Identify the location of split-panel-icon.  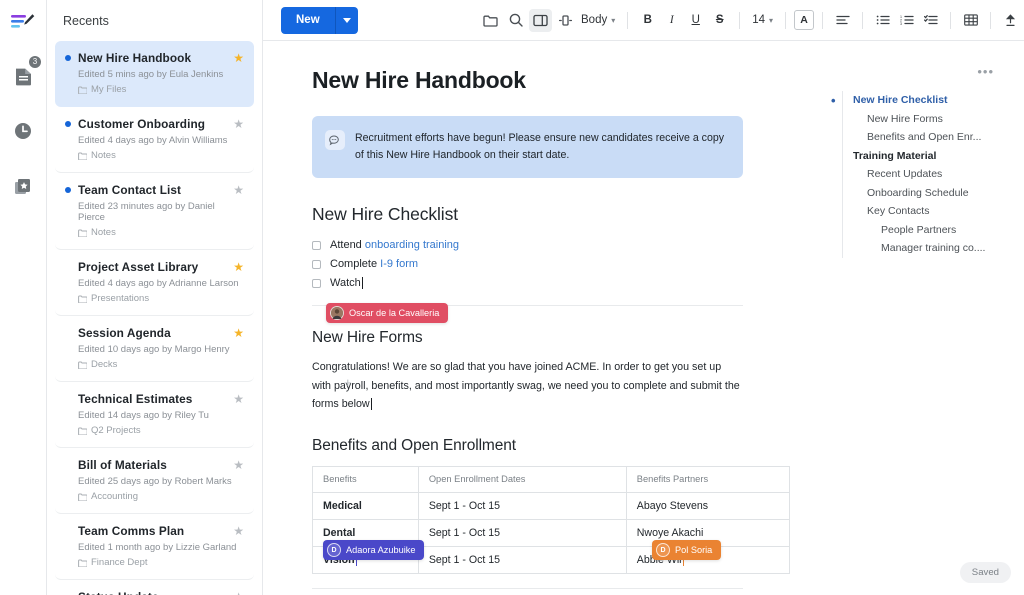
(540, 20).